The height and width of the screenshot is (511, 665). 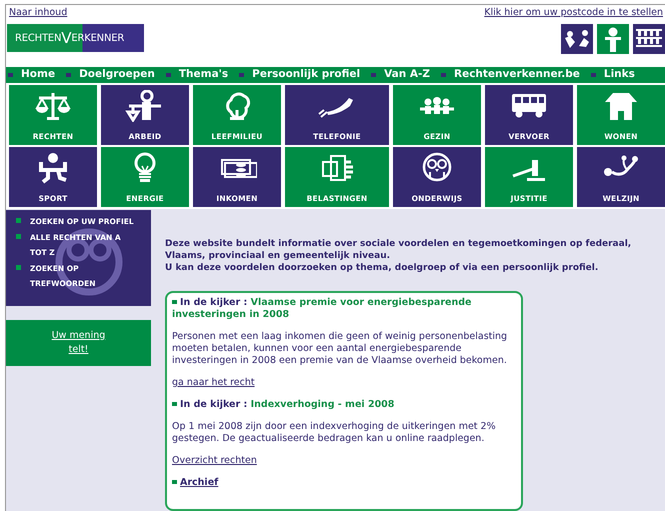 I want to click on nav-link: Thema's, so click(x=197, y=75).